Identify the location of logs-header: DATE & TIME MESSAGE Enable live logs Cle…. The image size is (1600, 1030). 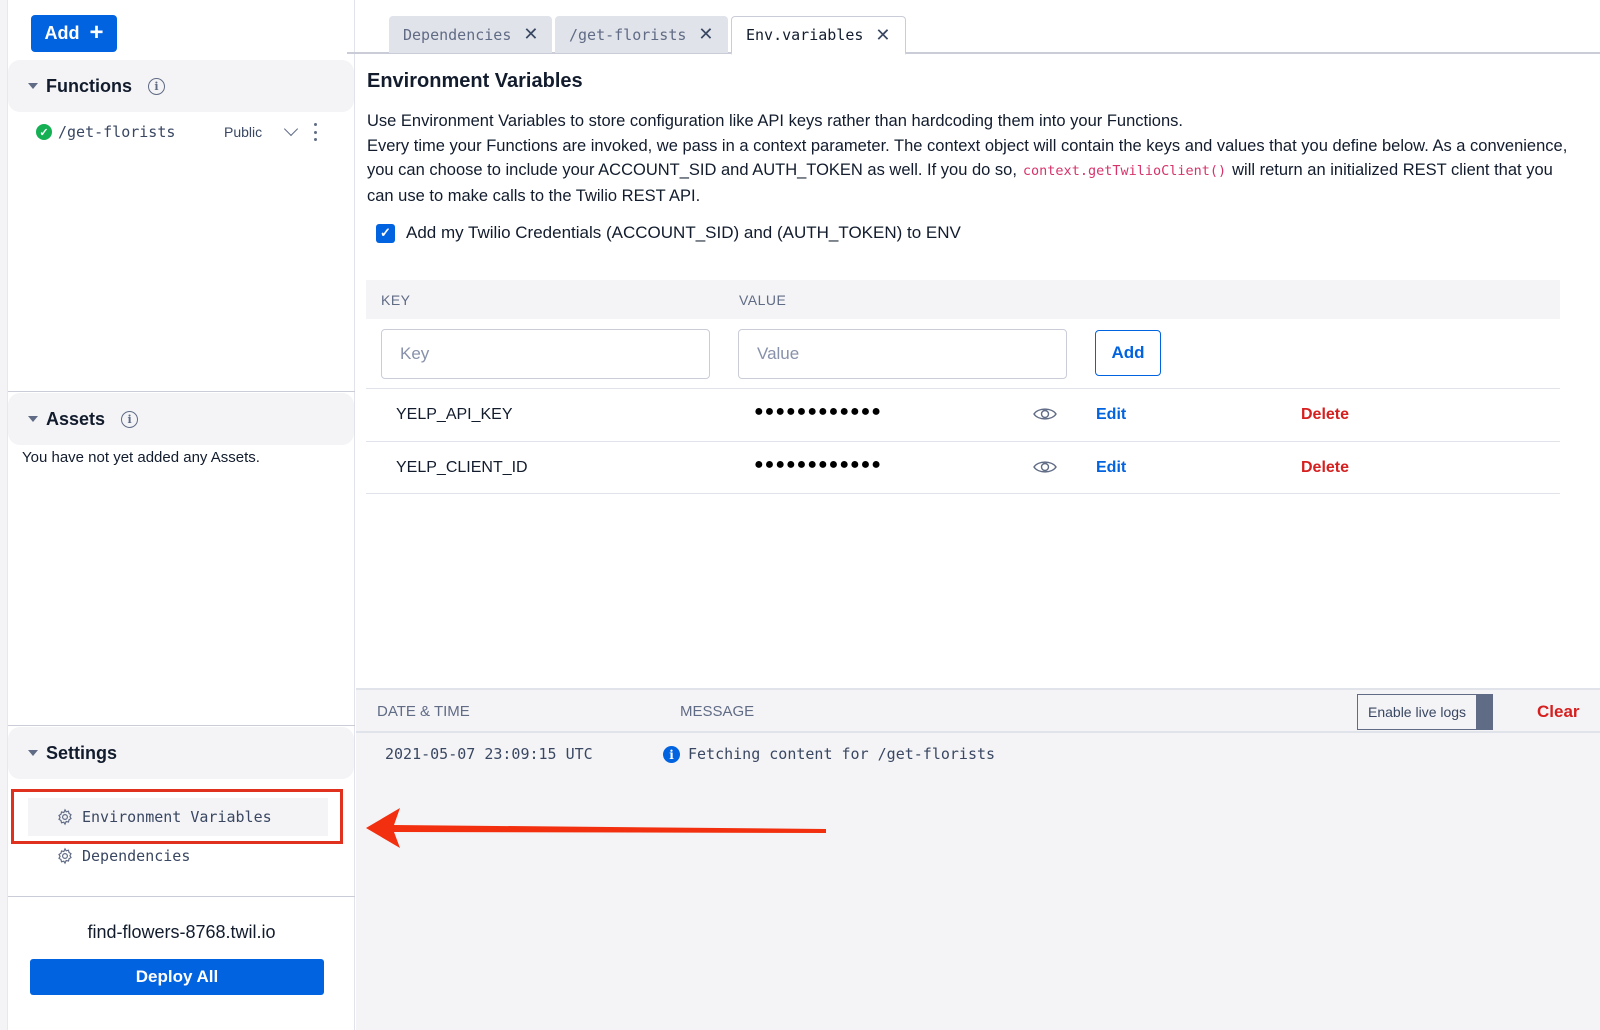
(978, 711).